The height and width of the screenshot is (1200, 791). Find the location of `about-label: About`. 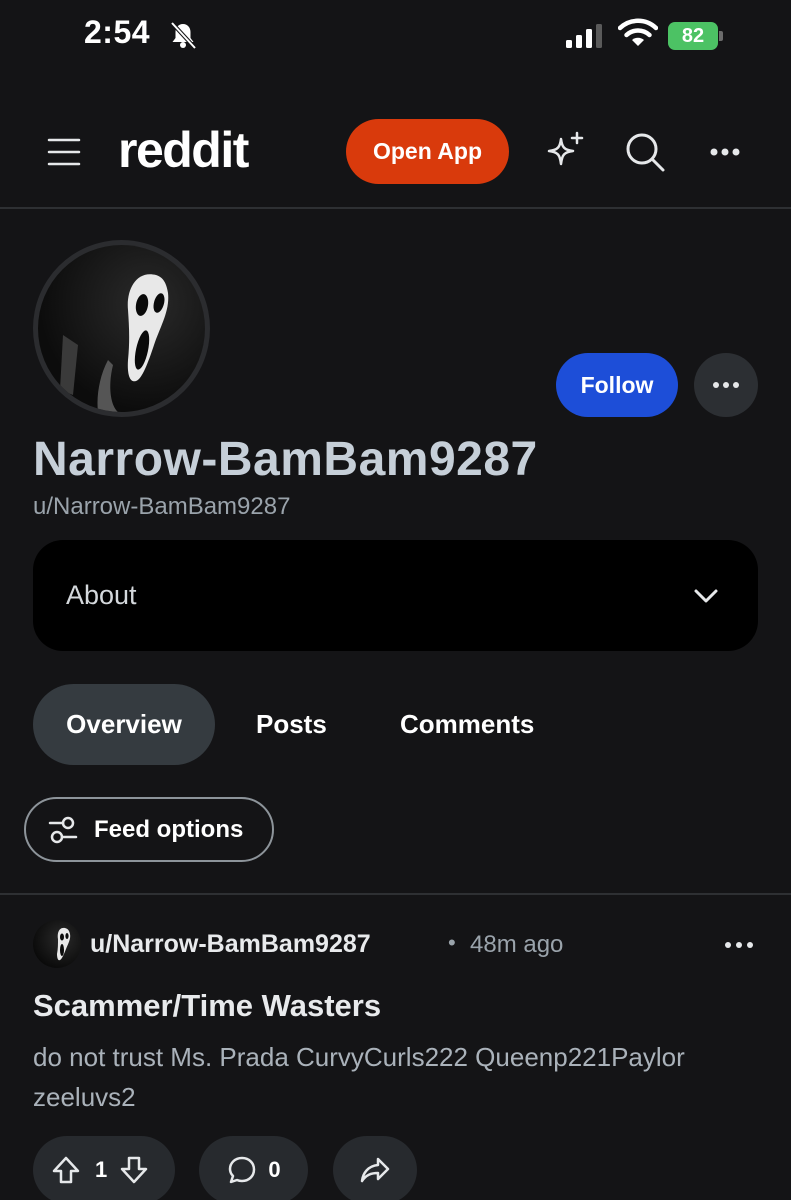

about-label: About is located at coordinates (101, 595).